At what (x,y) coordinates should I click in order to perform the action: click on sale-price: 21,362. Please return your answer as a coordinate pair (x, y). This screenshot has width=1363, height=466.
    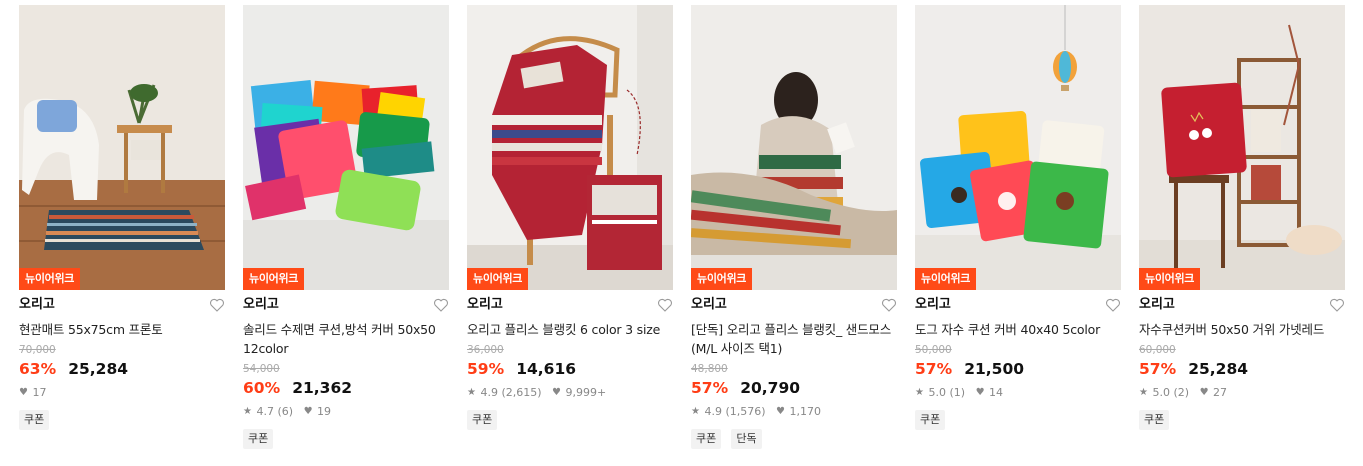
    Looking at the image, I should click on (322, 388).